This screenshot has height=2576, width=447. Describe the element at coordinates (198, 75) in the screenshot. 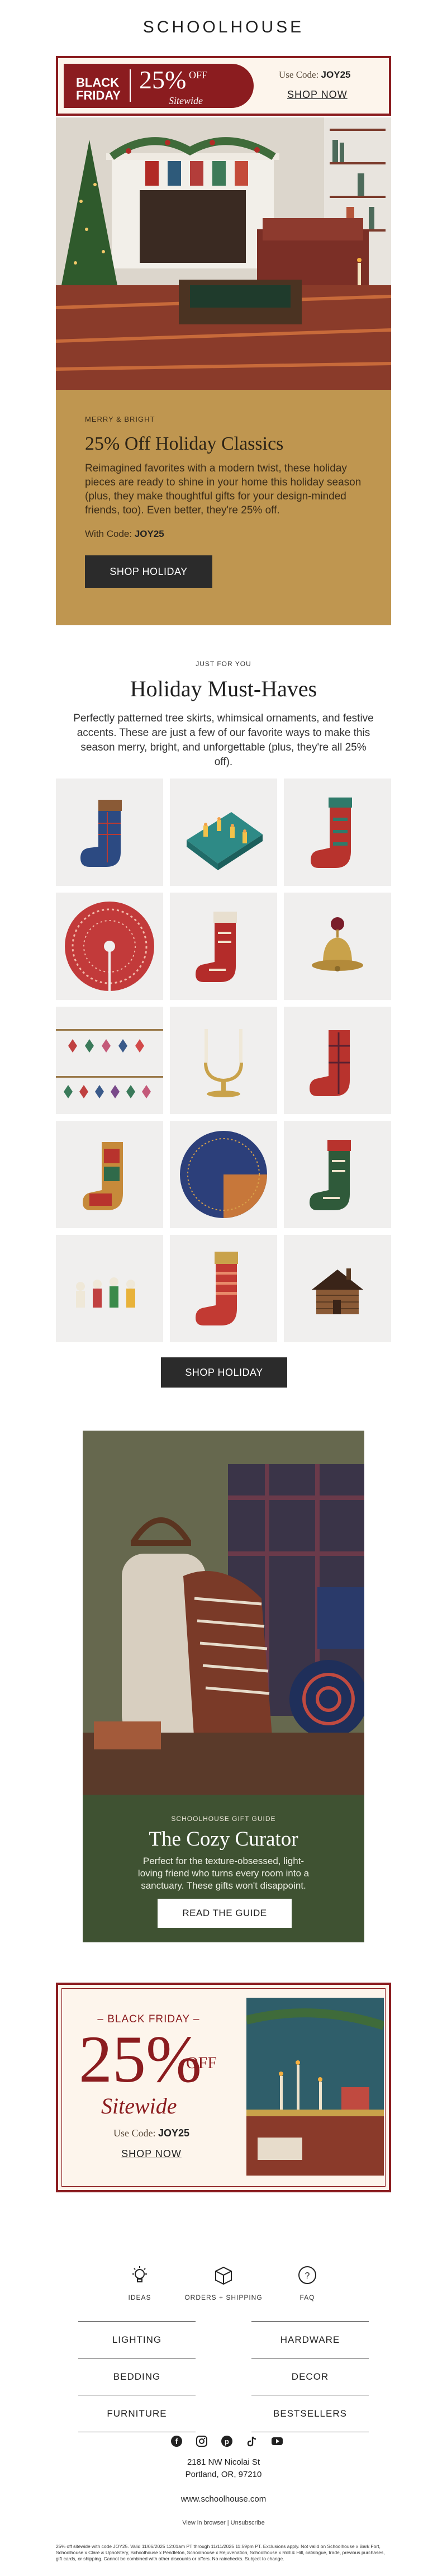

I see `banner-off: OFF` at that location.